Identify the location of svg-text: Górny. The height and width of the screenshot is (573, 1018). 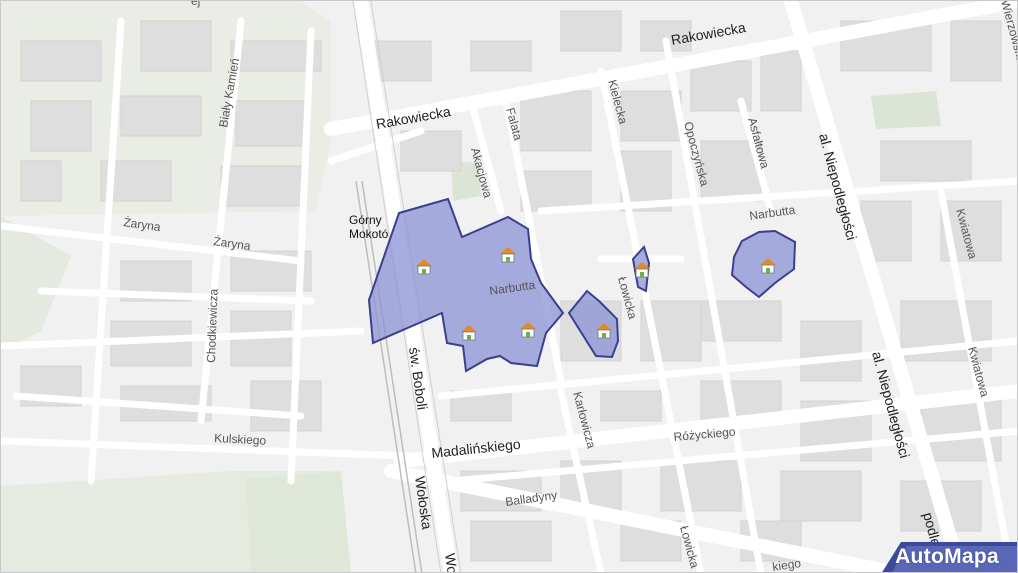
(365, 220).